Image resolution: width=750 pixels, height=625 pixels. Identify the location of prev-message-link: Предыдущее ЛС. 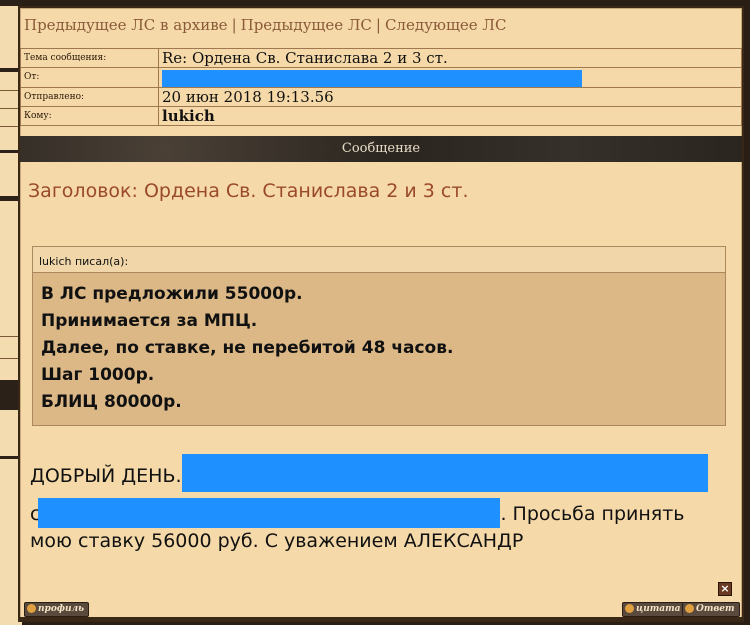
(306, 25).